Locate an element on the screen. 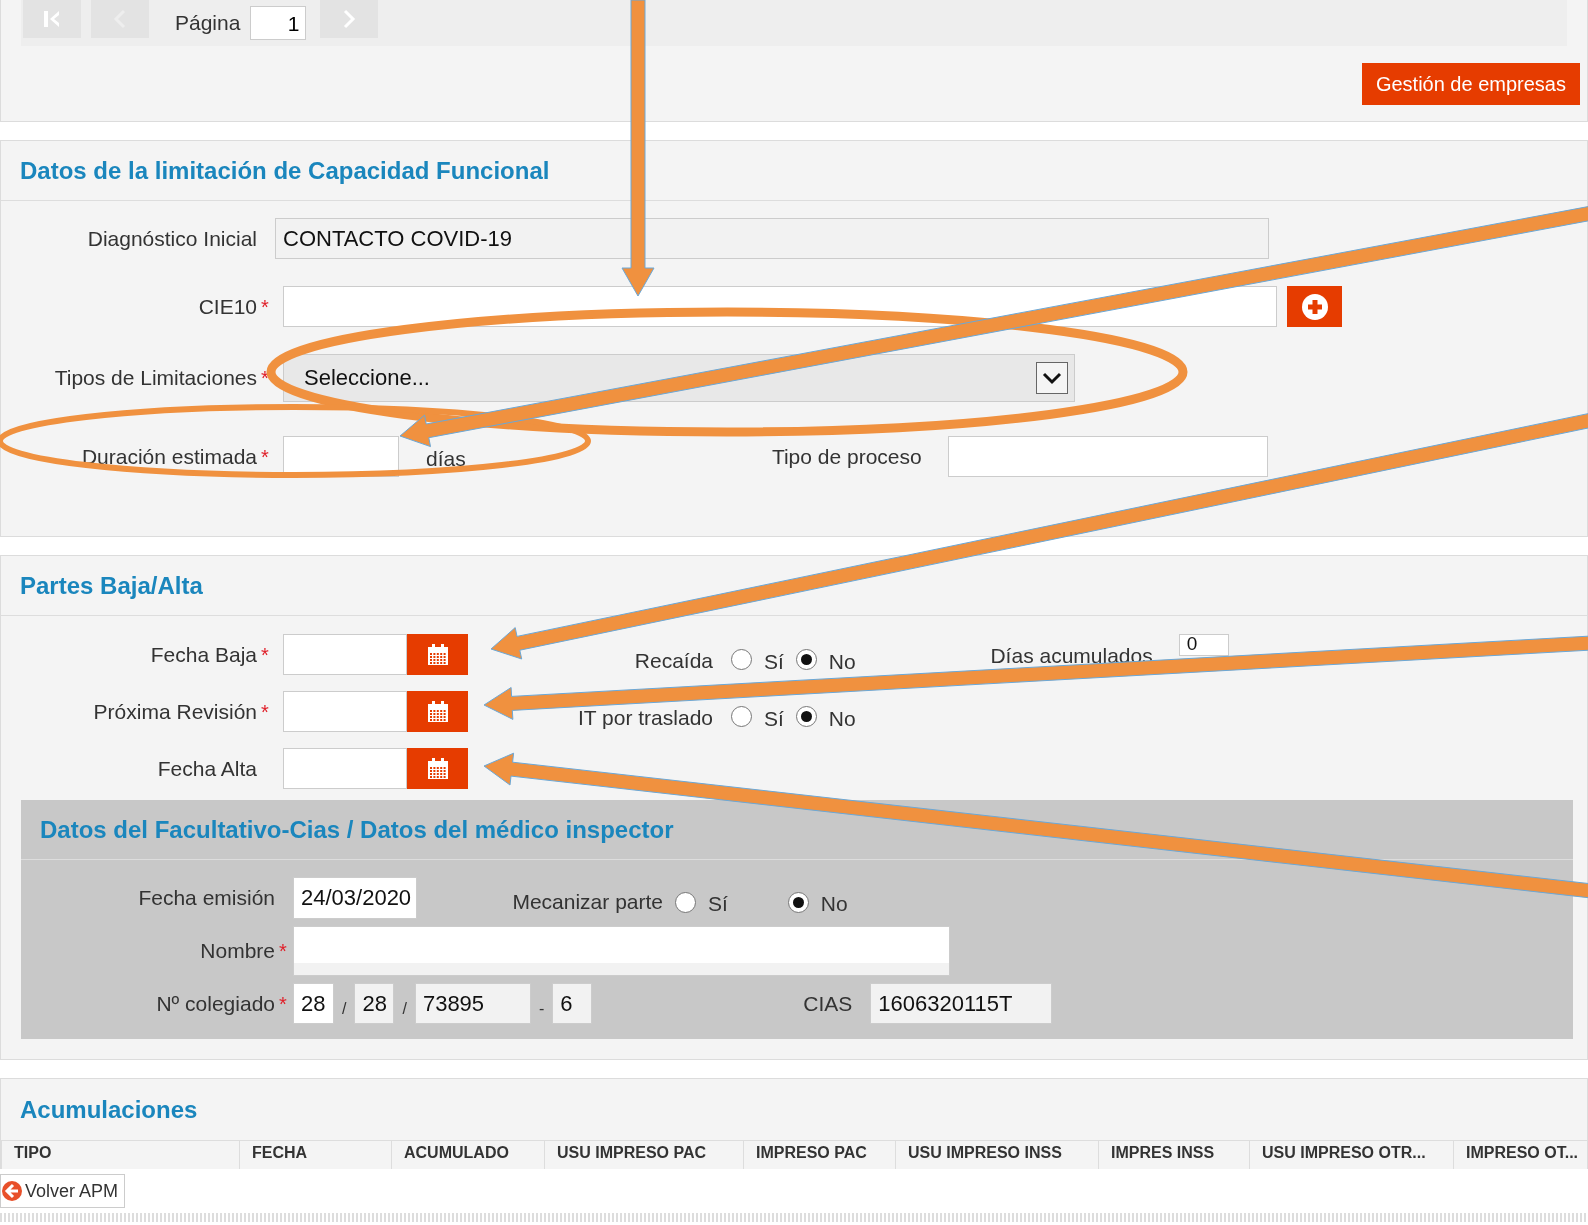 This screenshot has width=1588, height=1225. name-field is located at coordinates (621, 951).